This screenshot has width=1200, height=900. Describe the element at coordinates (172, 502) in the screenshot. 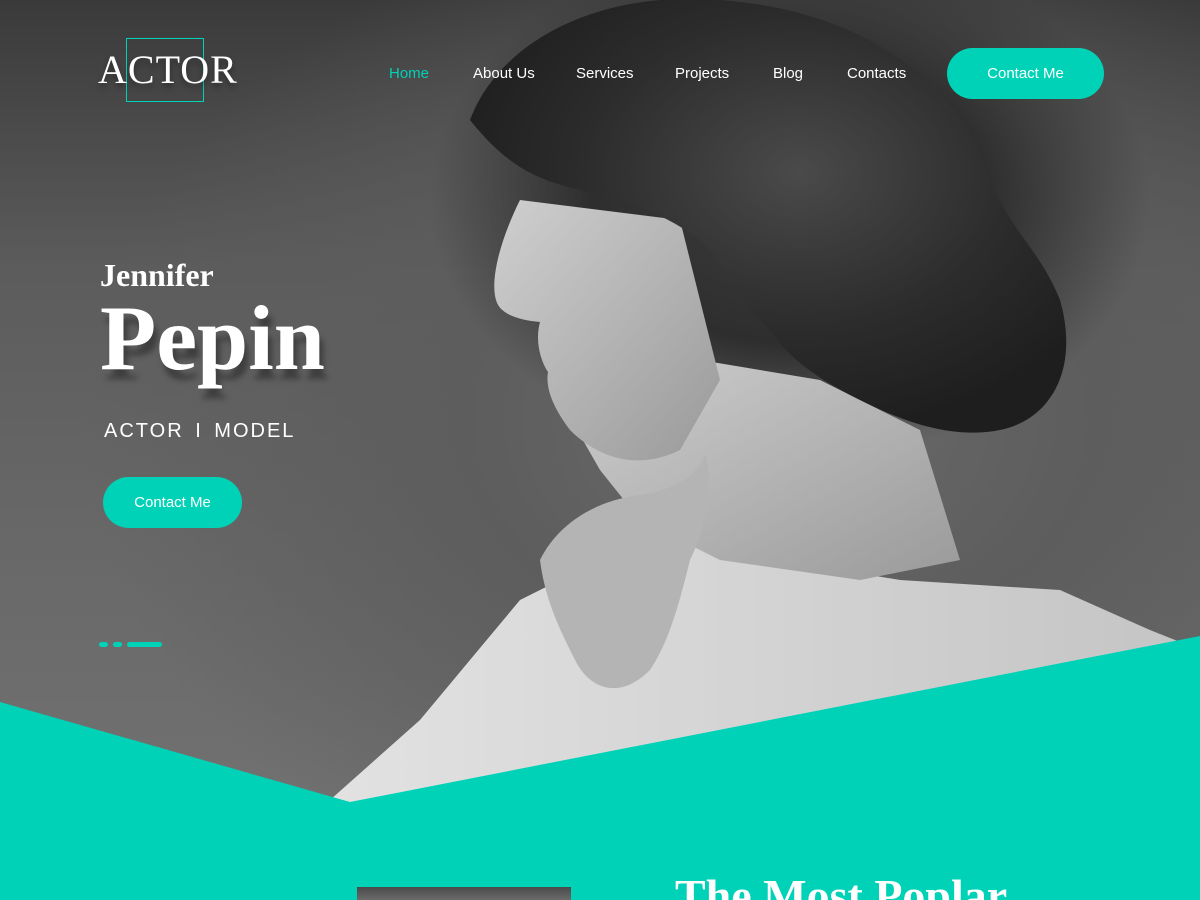

I see `hero-contact-button: Contact Me` at that location.